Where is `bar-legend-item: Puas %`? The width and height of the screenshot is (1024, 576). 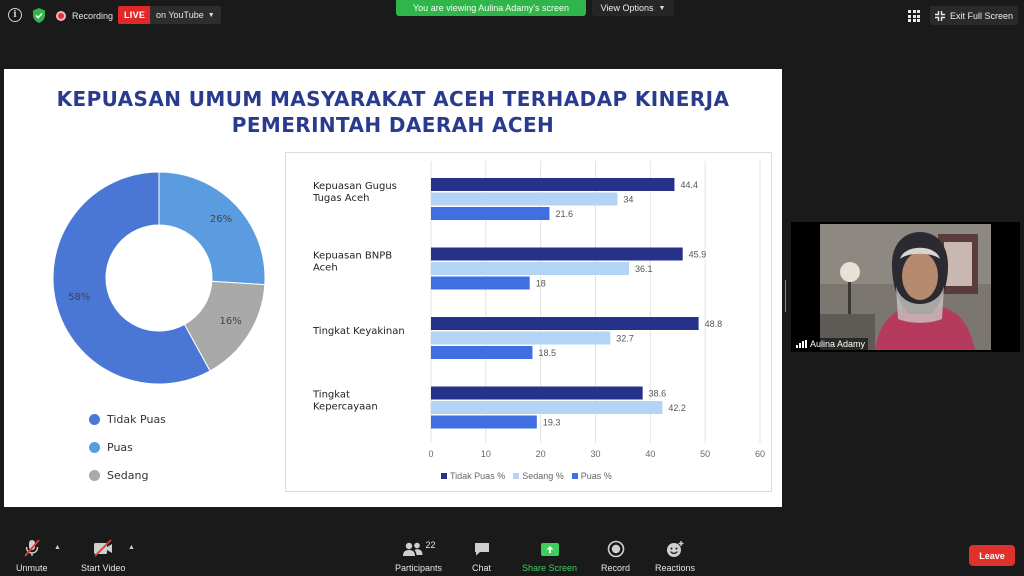
bar-legend-item: Puas % is located at coordinates (591, 476).